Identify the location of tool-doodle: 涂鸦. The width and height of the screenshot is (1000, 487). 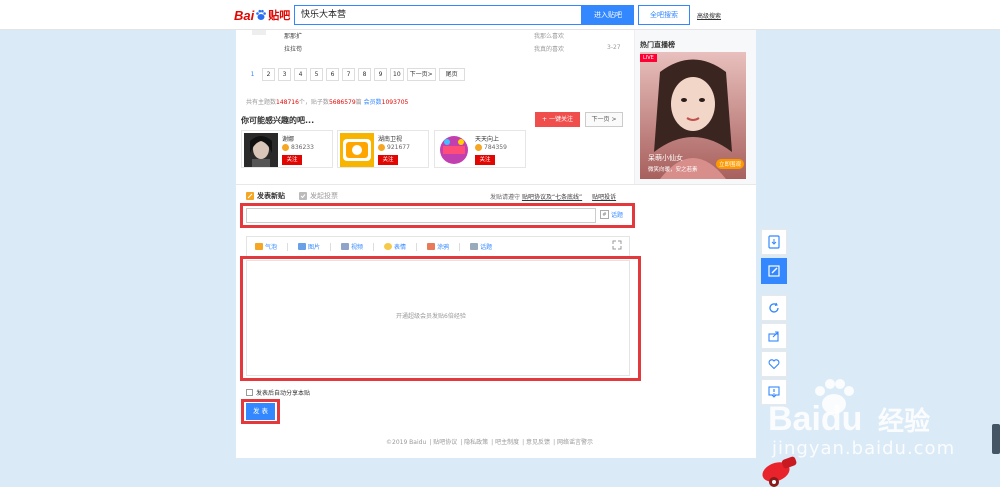
(438, 246).